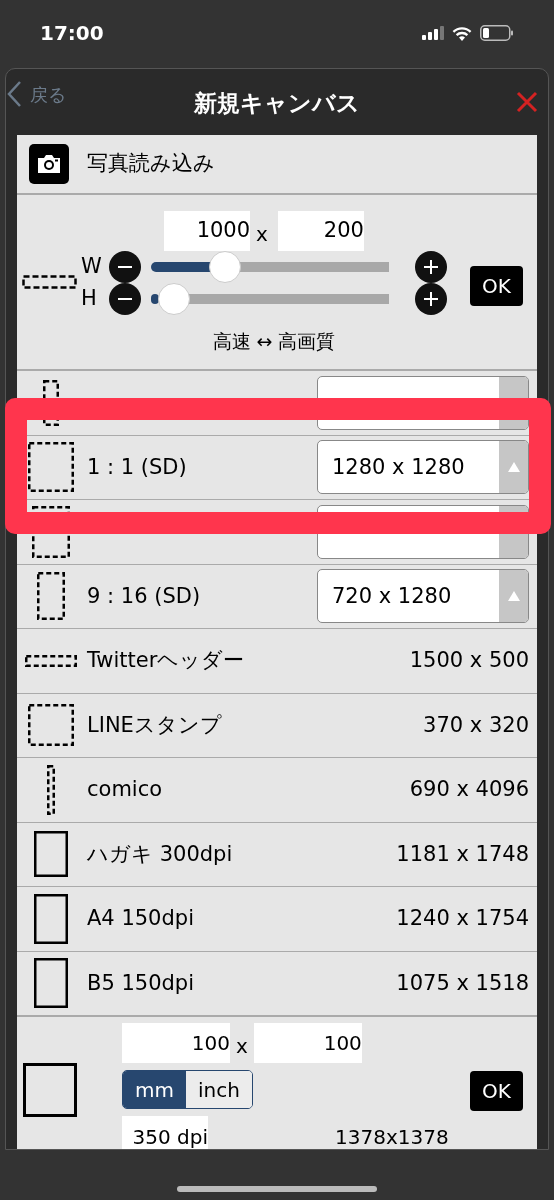 The height and width of the screenshot is (1200, 554). I want to click on preset-size: 690 x 4096, so click(469, 789).